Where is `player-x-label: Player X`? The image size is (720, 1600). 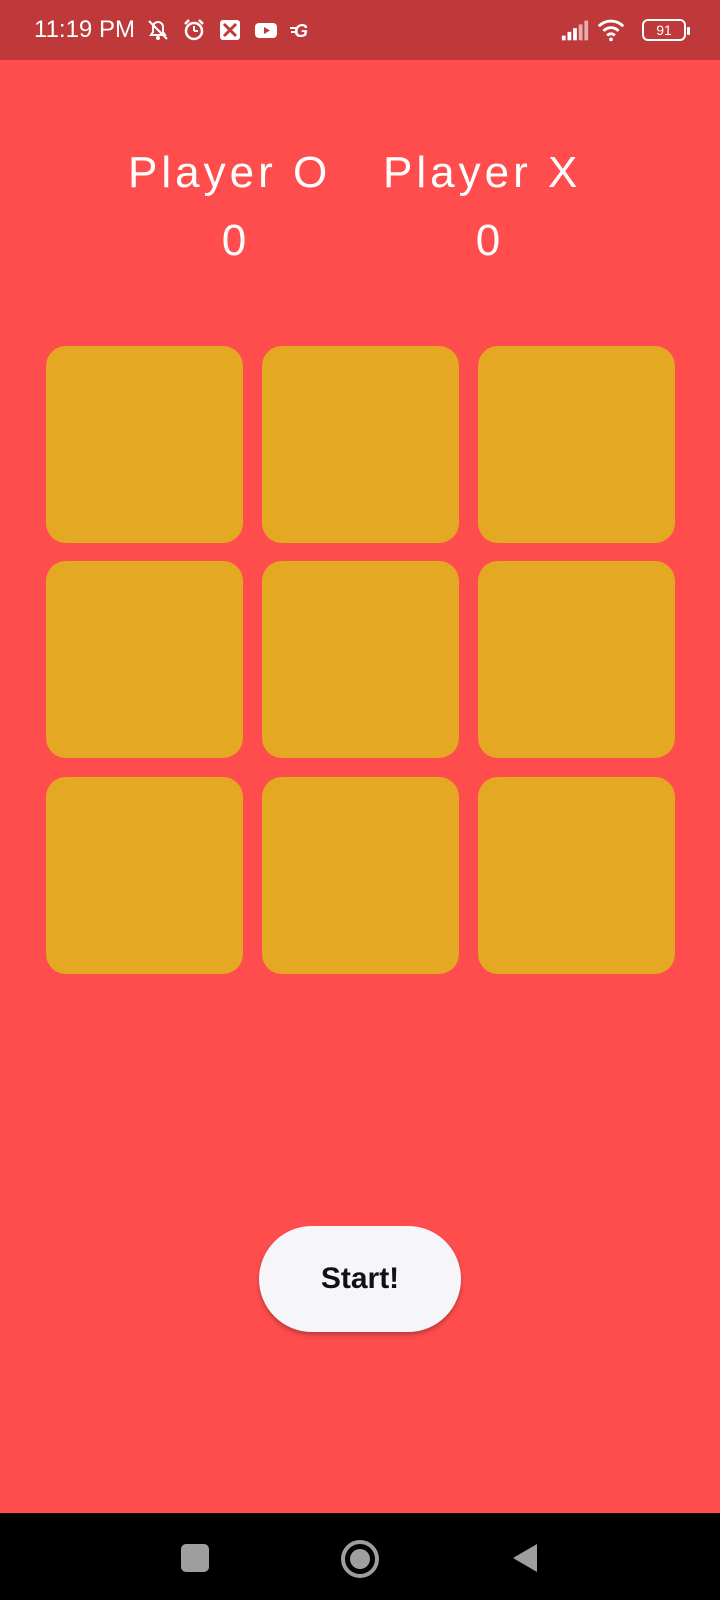
player-x-label: Player X is located at coordinates (482, 172).